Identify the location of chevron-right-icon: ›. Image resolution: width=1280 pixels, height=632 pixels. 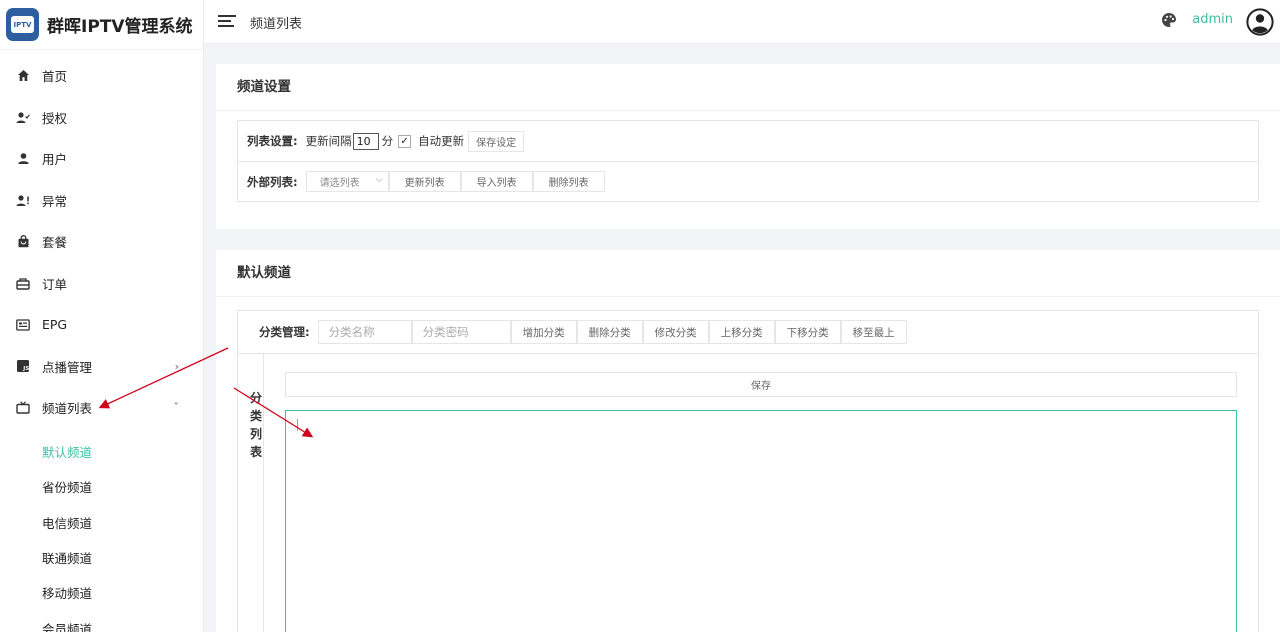
(176, 366).